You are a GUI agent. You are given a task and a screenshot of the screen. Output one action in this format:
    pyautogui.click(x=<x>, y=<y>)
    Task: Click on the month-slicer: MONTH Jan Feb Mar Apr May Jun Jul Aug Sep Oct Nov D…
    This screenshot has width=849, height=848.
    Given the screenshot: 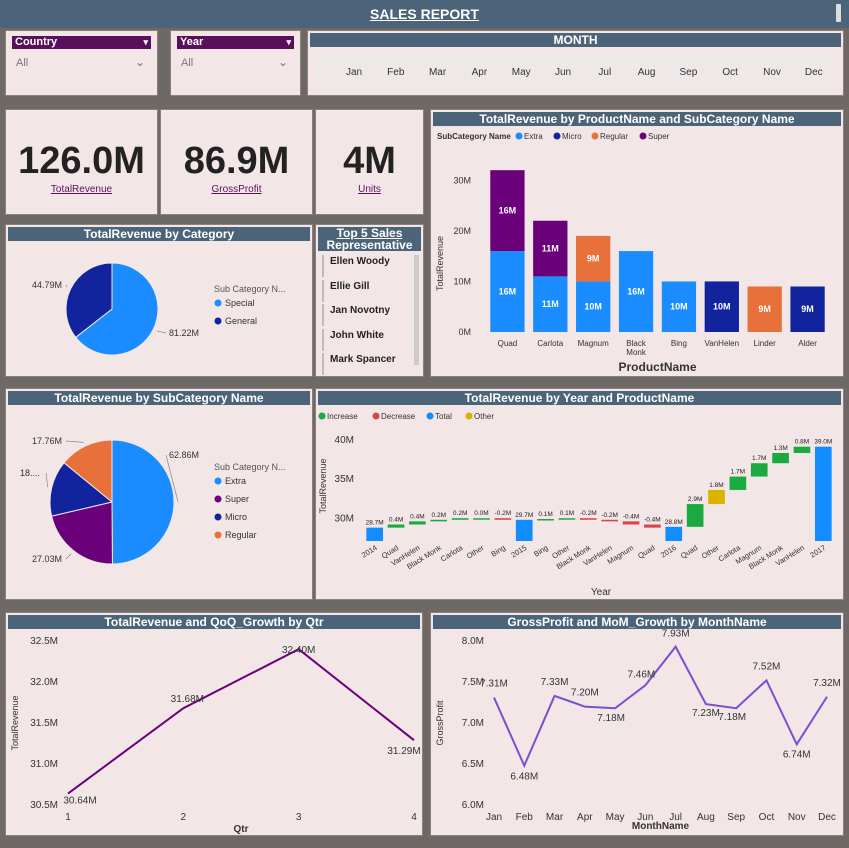 What is the action you would take?
    pyautogui.click(x=575, y=63)
    